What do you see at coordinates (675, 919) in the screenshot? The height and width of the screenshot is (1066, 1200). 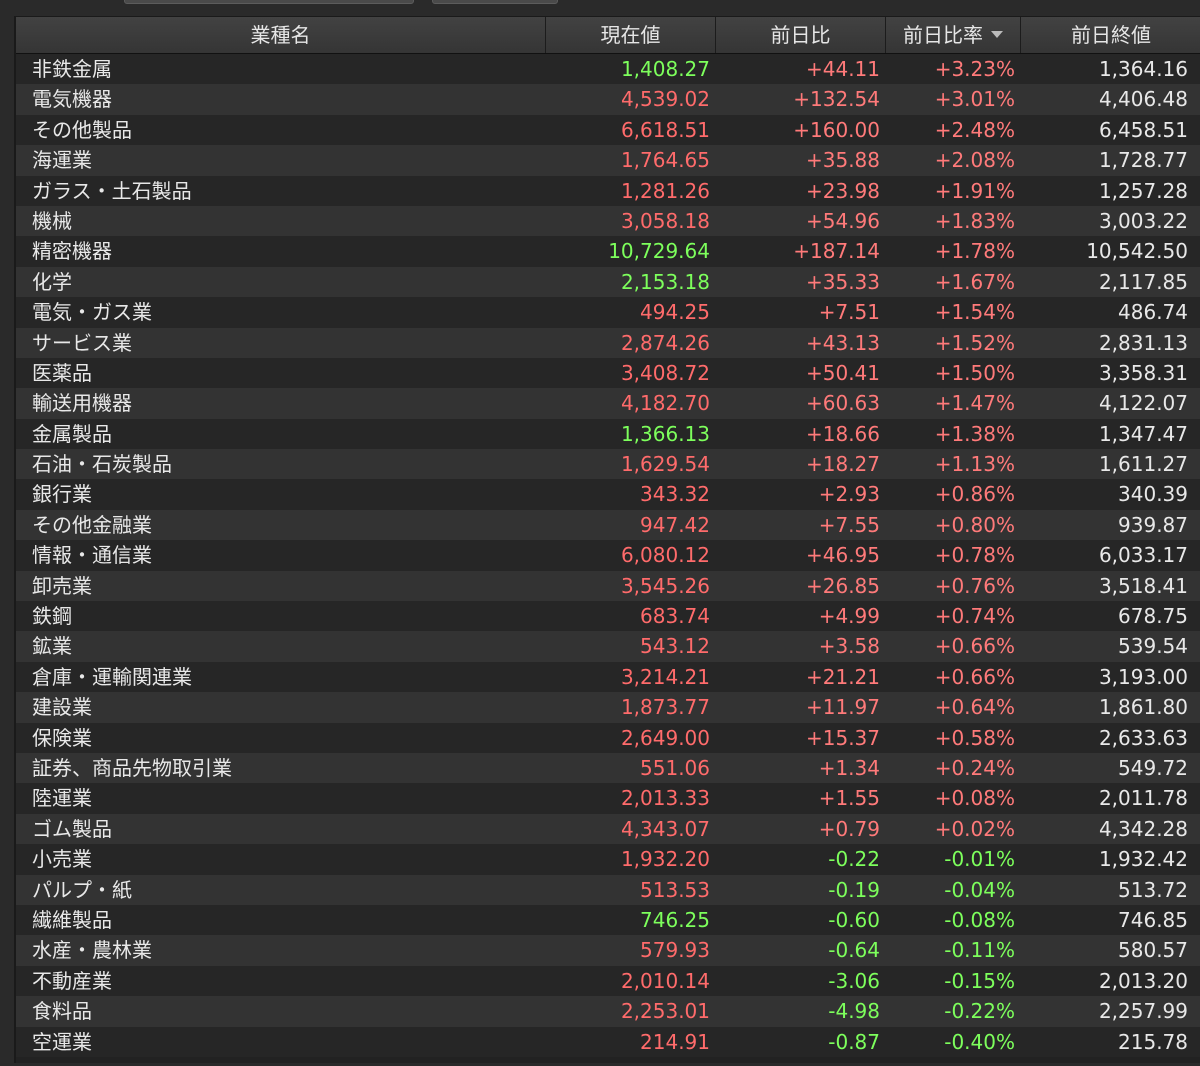 I see `current-value-cell: 746.25` at bounding box center [675, 919].